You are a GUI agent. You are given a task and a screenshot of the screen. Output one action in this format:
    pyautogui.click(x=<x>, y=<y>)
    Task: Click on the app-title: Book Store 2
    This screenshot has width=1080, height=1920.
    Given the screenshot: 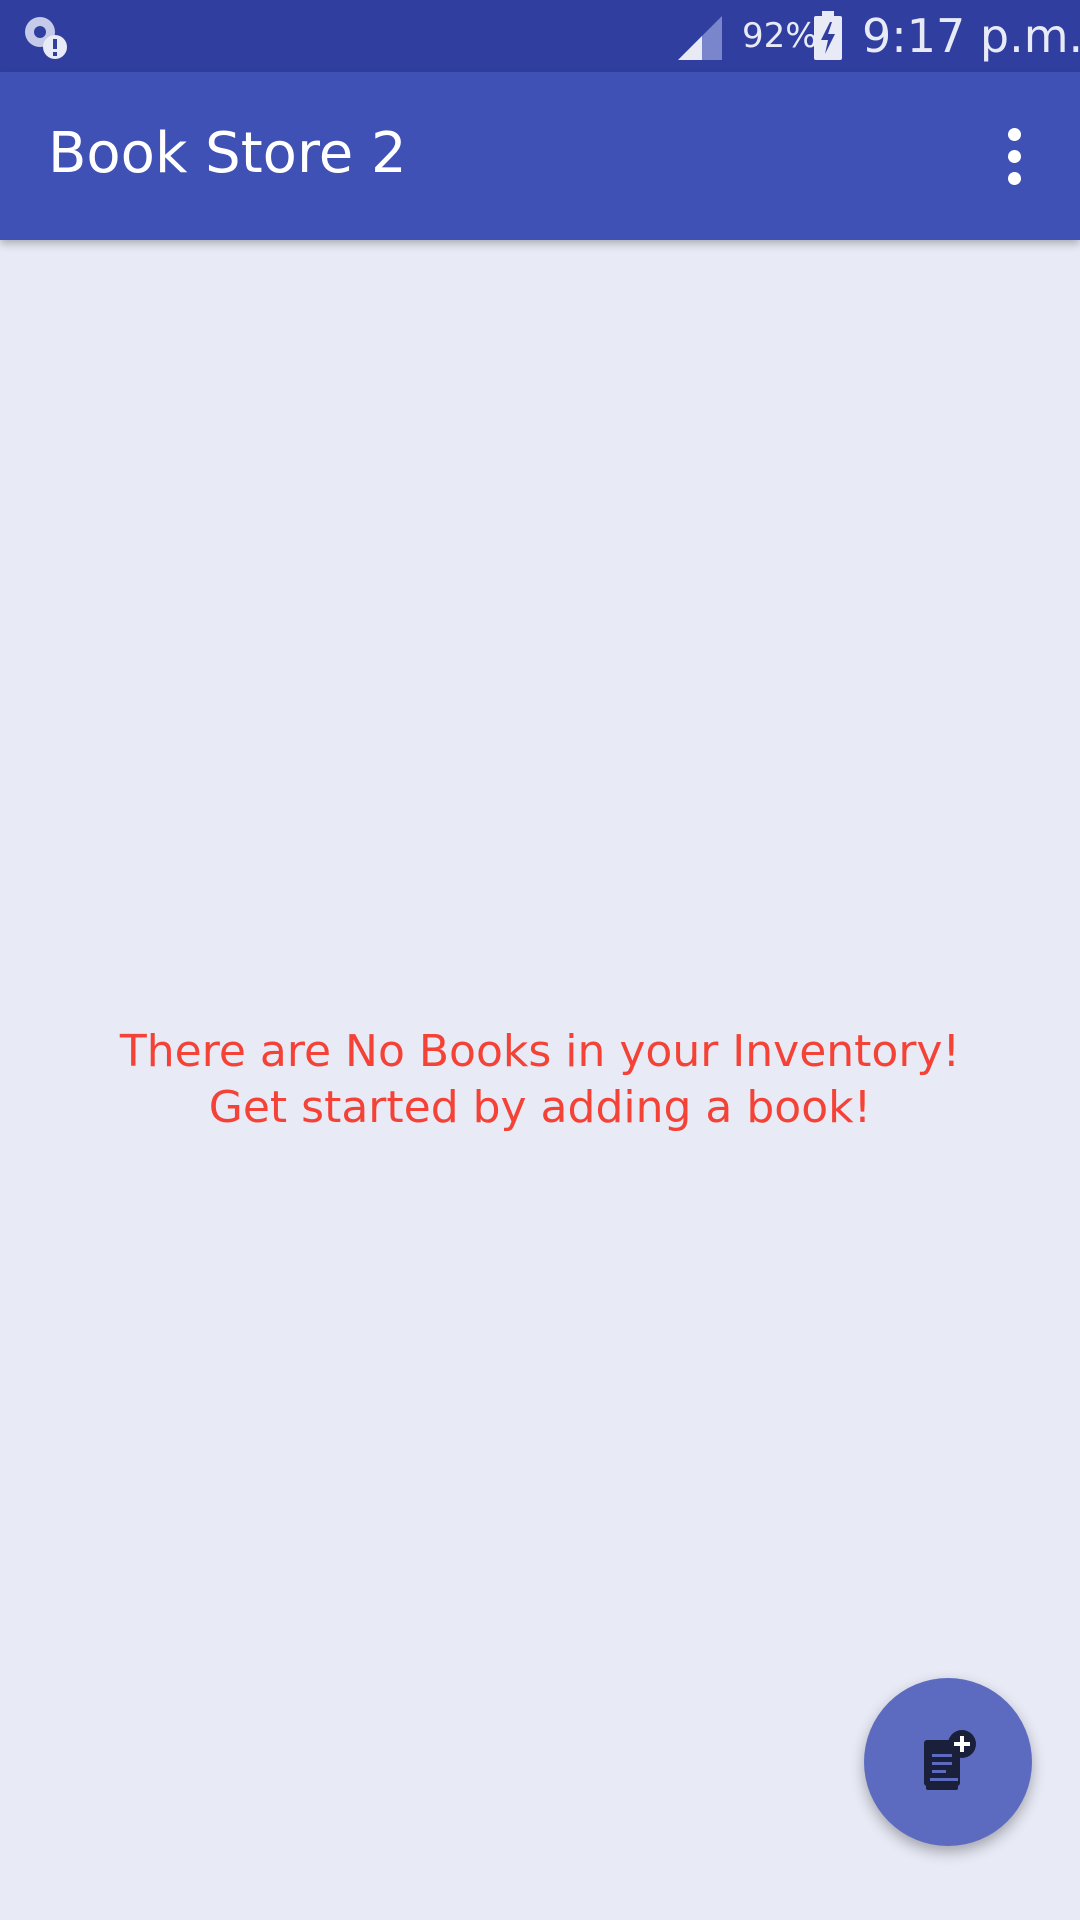 What is the action you would take?
    pyautogui.click(x=227, y=153)
    